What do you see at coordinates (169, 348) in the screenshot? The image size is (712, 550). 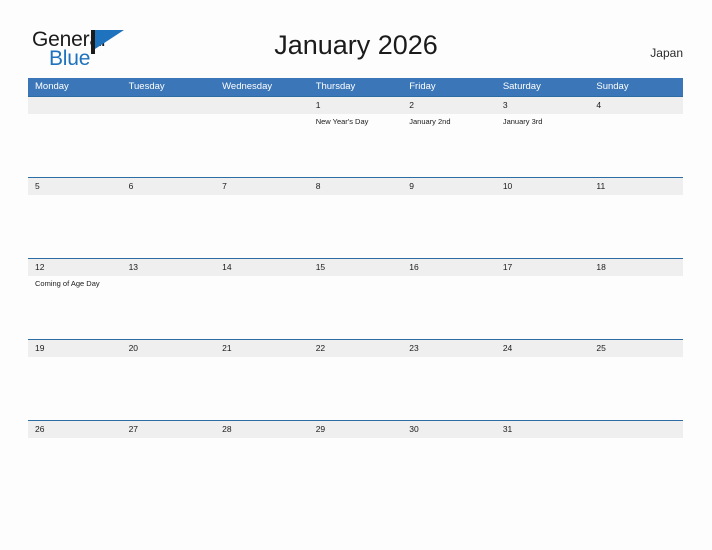 I see `day-number: 20` at bounding box center [169, 348].